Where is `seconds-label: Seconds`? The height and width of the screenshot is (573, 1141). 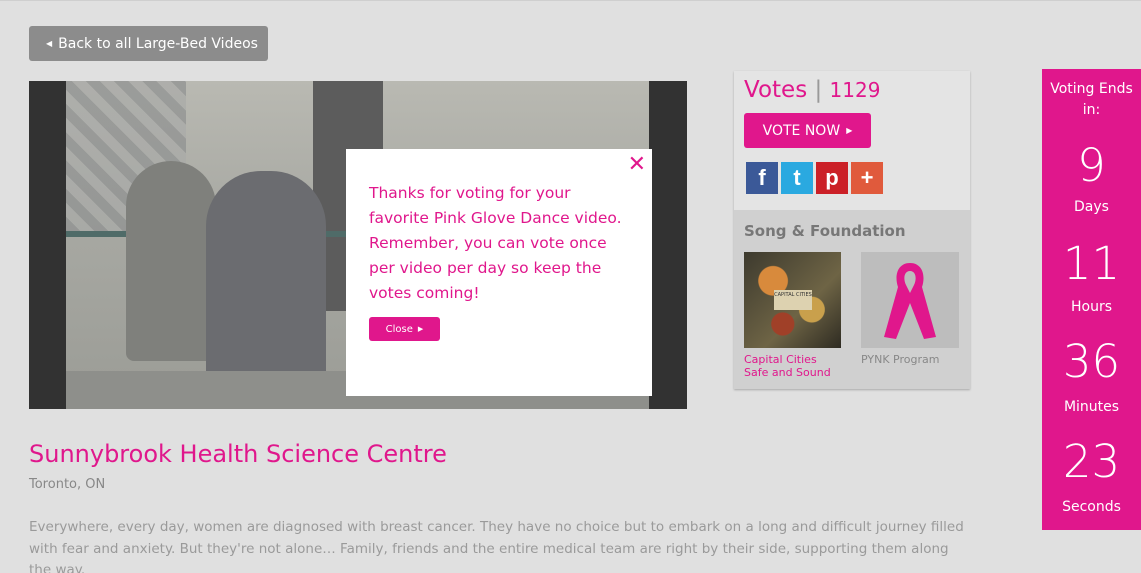 seconds-label: Seconds is located at coordinates (1091, 507).